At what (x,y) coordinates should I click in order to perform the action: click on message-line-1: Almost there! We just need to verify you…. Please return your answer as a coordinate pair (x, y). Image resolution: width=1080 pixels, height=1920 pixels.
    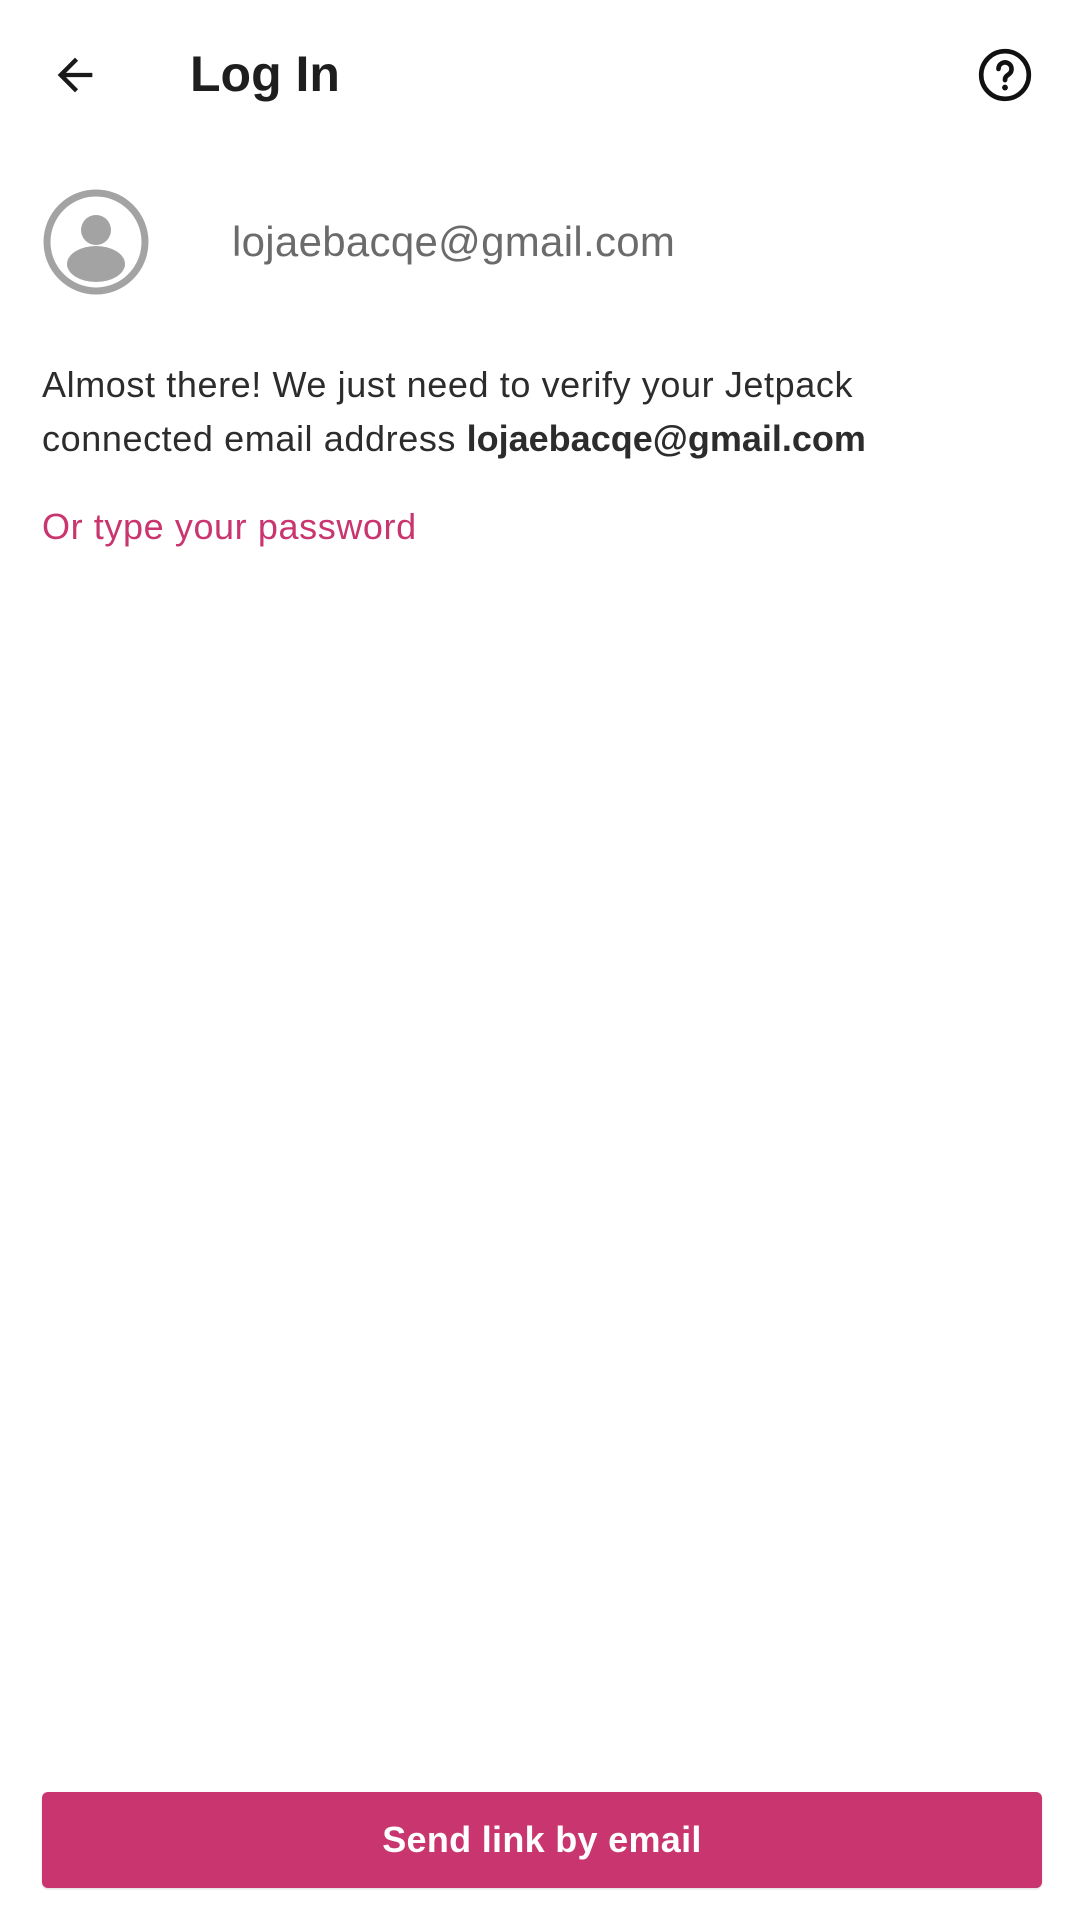
    Looking at the image, I should click on (448, 384).